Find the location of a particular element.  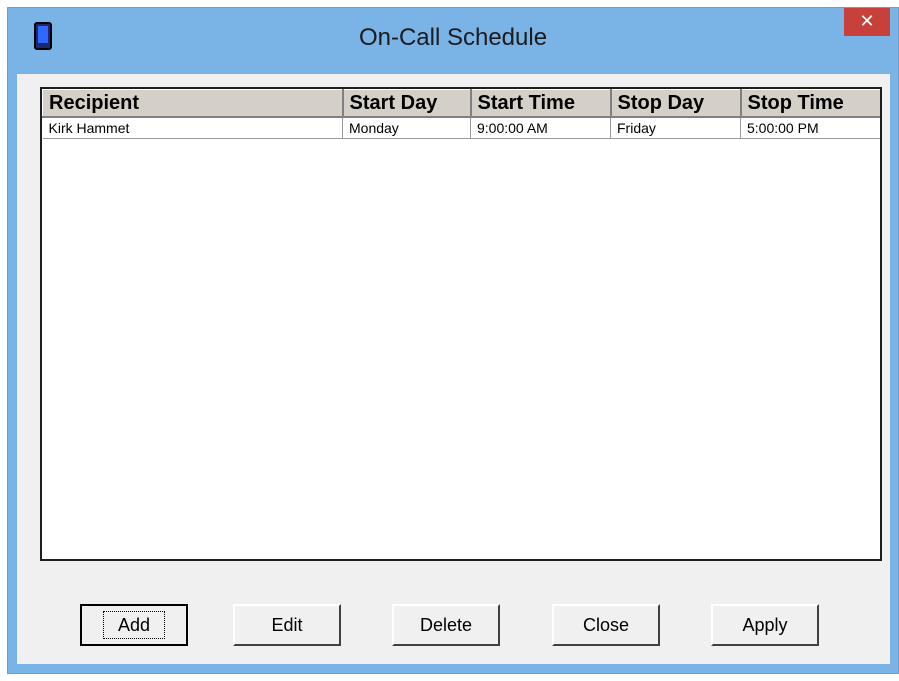

cell-recipient: Kirk Hammet is located at coordinates (192, 128).